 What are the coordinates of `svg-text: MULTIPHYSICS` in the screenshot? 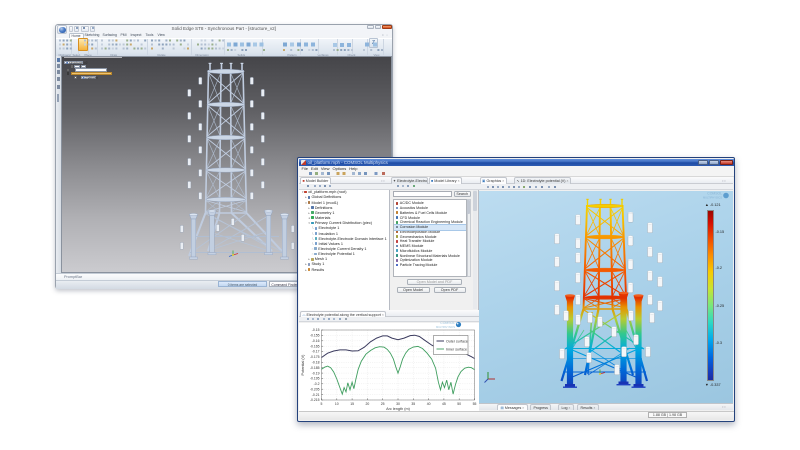 It's located at (712, 197).